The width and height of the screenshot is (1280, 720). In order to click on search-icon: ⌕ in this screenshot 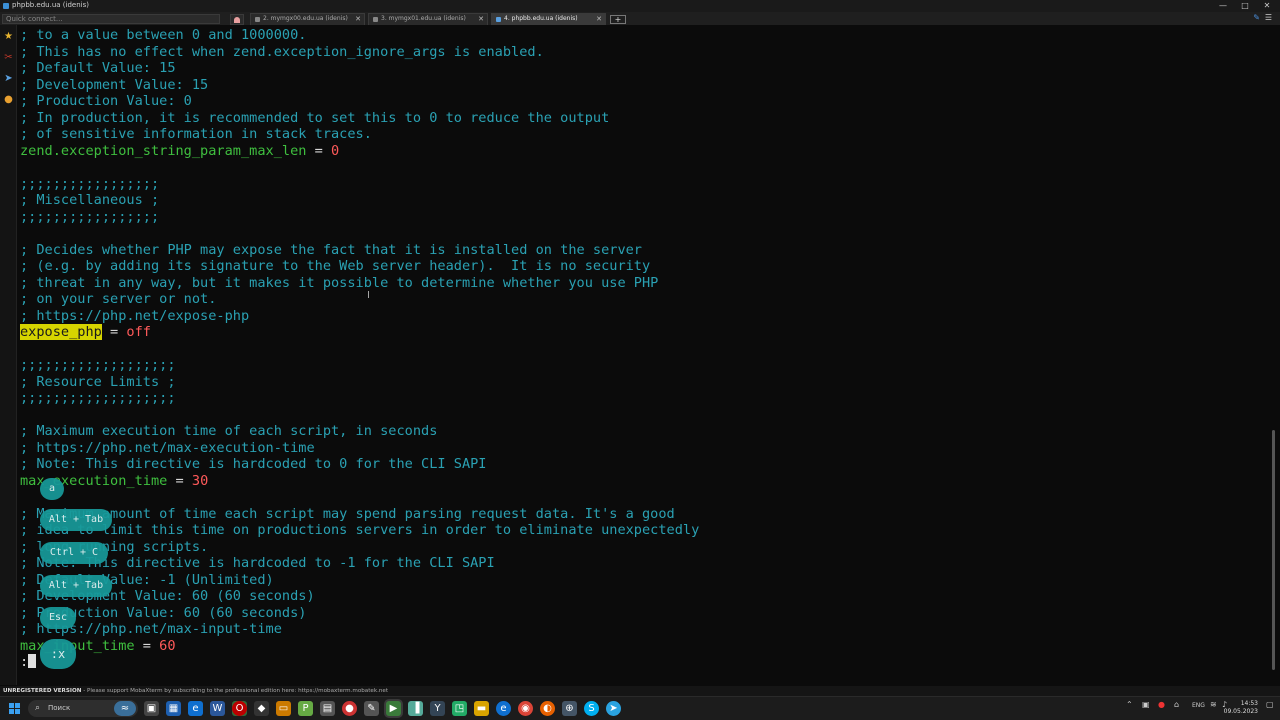, I will do `click(38, 708)`.